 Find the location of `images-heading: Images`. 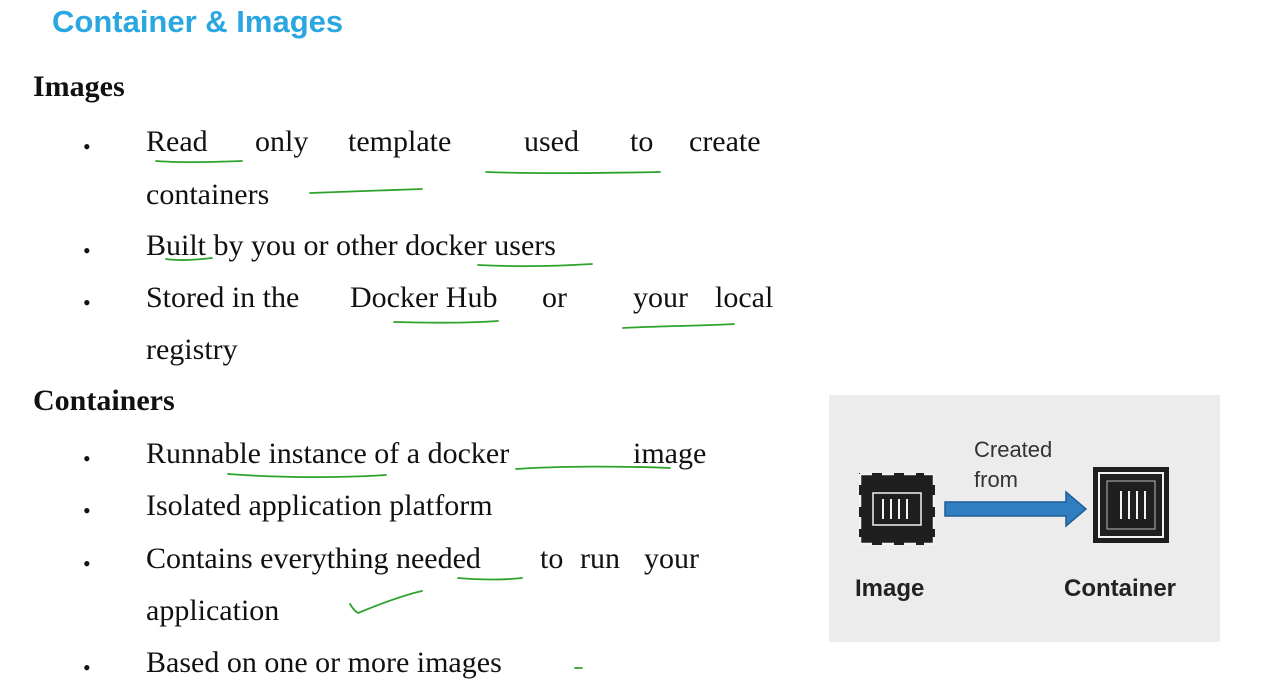

images-heading: Images is located at coordinates (79, 86).